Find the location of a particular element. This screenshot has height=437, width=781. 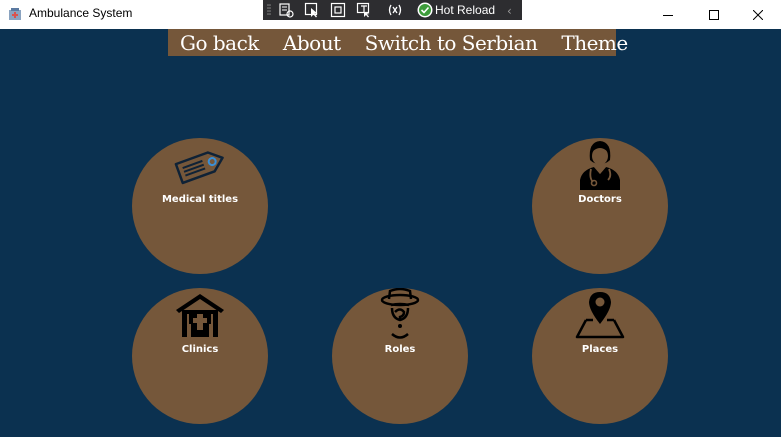

map-pin-icon is located at coordinates (600, 315).